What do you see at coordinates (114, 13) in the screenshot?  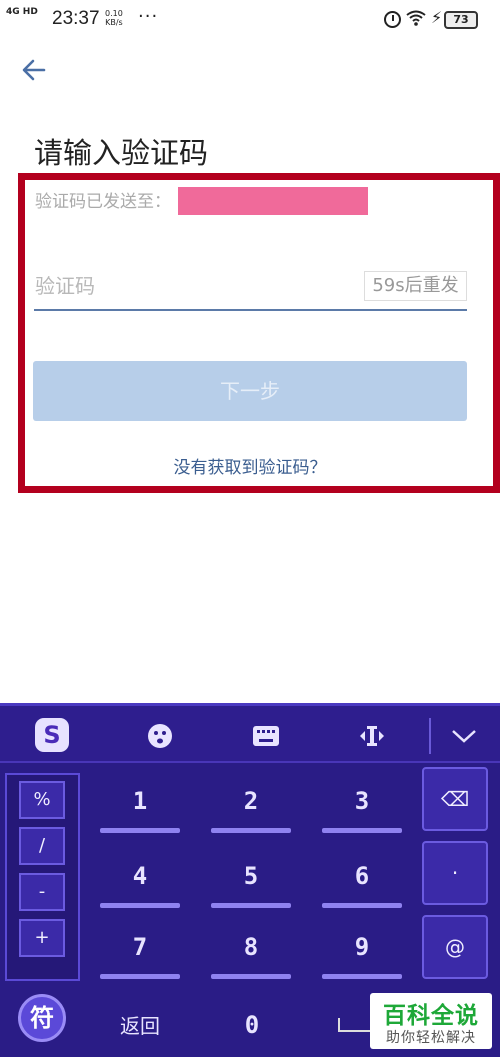 I see `speed-value: 0.10` at bounding box center [114, 13].